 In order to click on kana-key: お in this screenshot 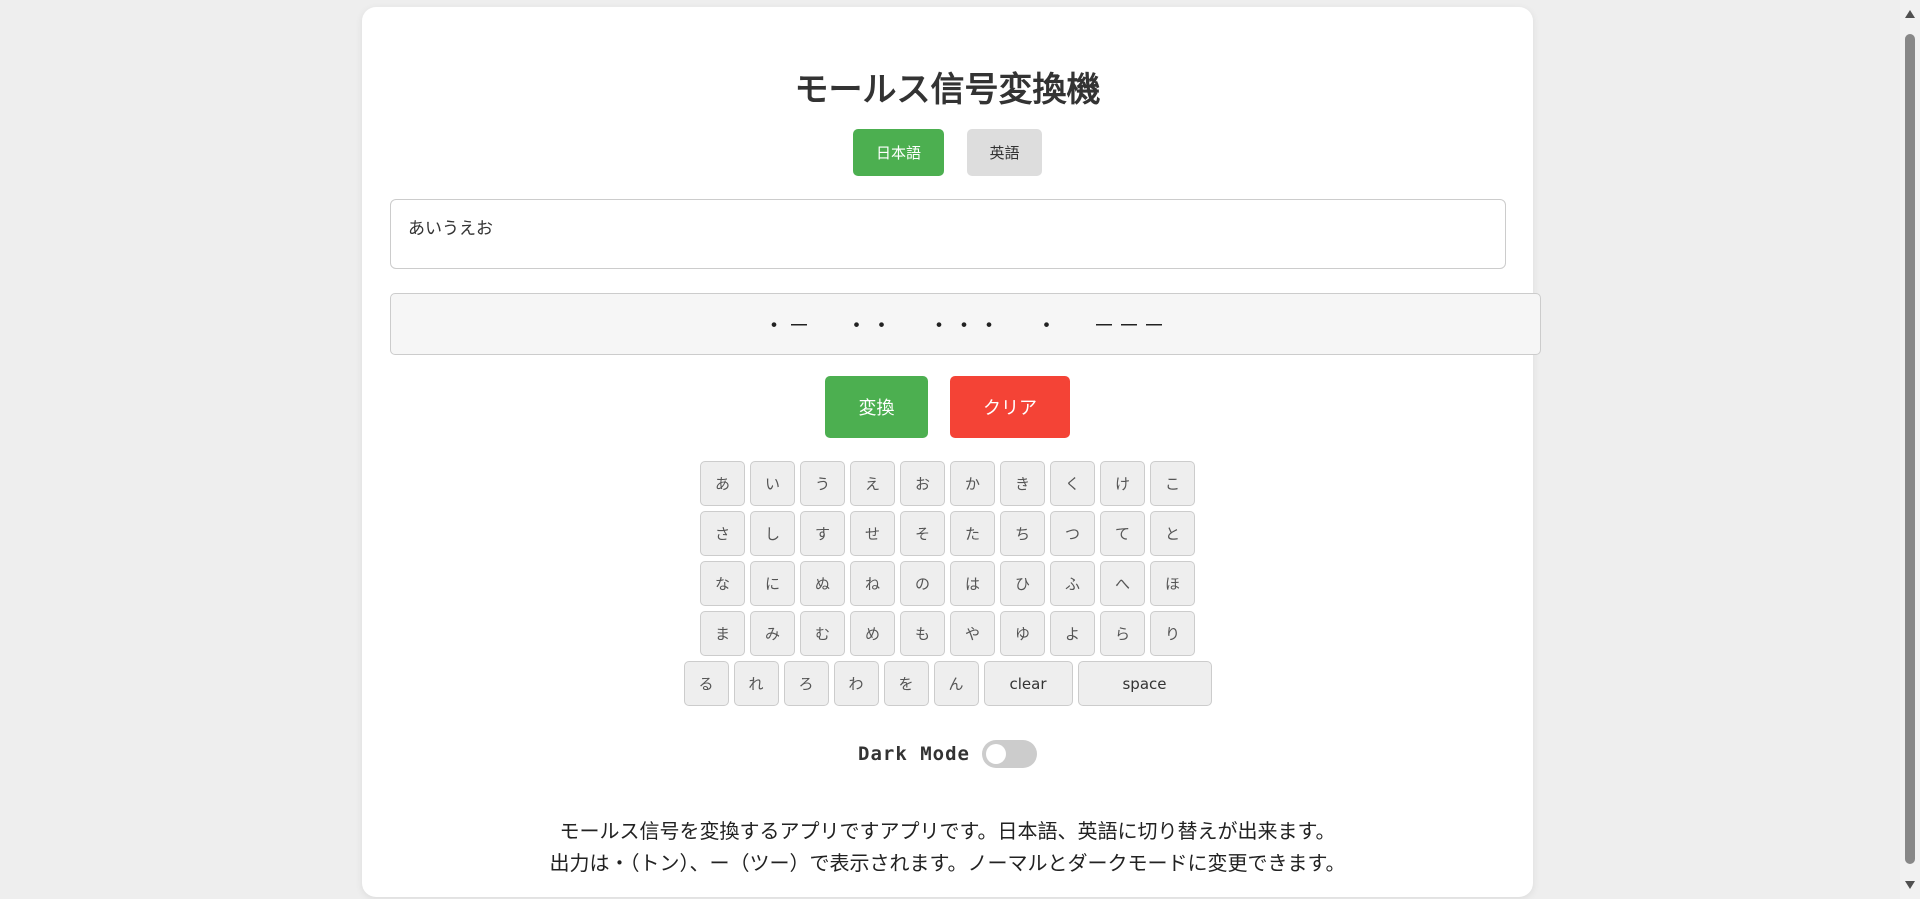, I will do `click(922, 483)`.